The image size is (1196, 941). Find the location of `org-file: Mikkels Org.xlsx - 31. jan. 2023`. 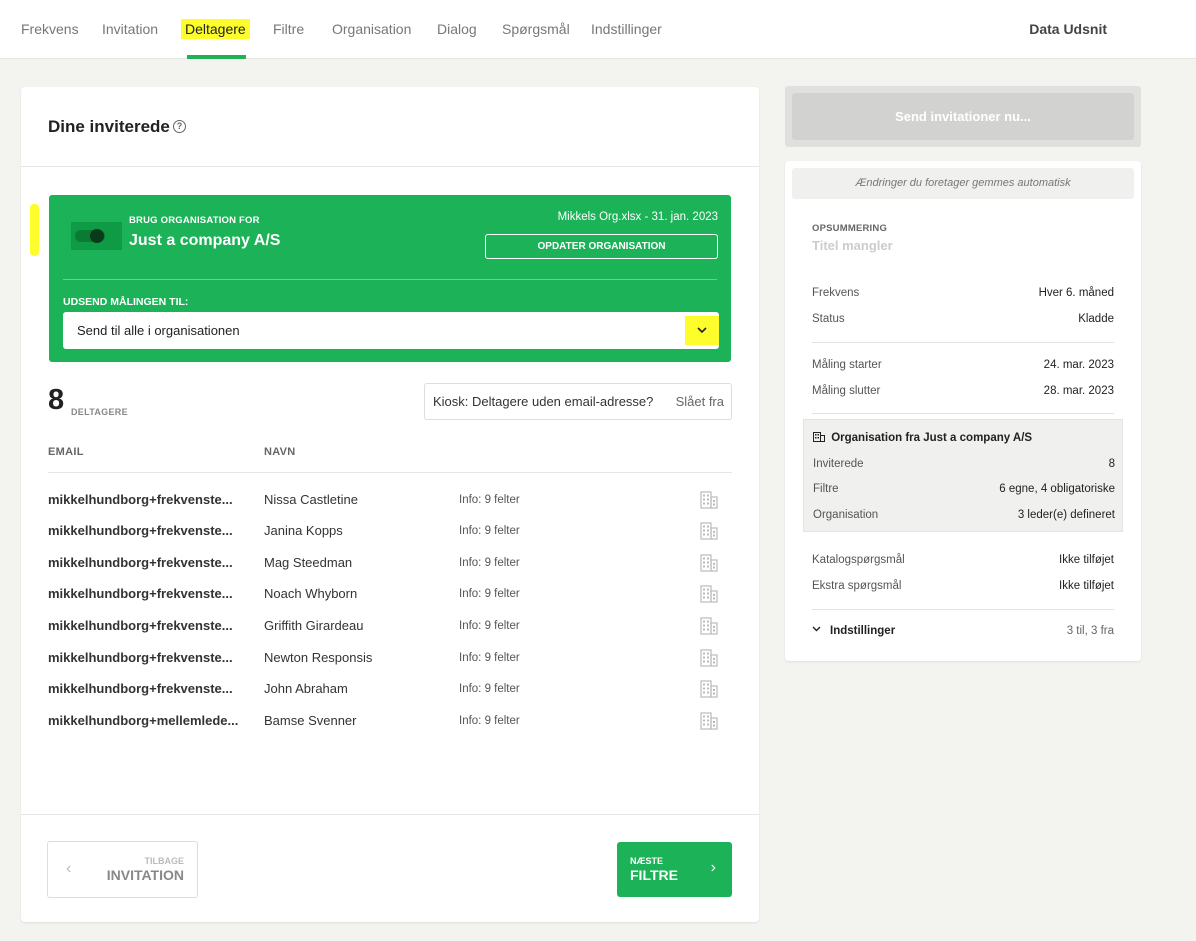

org-file: Mikkels Org.xlsx - 31. jan. 2023 is located at coordinates (637, 217).